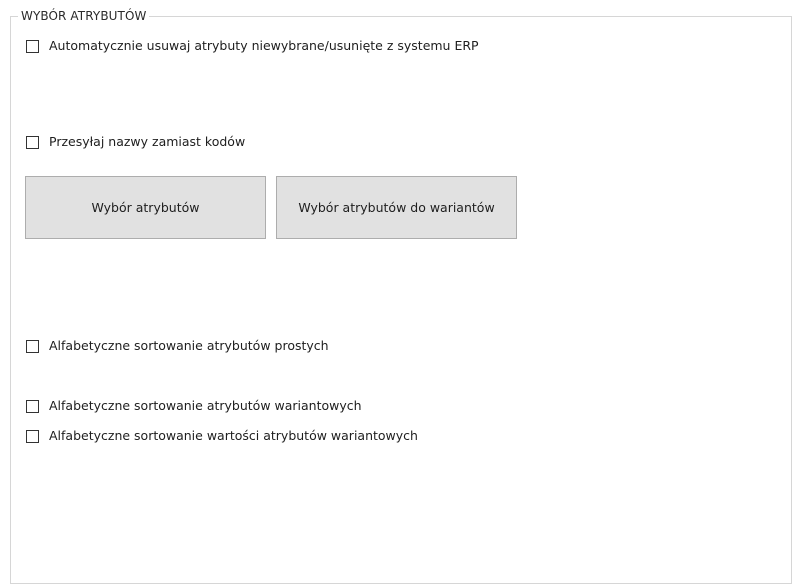 Image resolution: width=802 pixels, height=587 pixels. What do you see at coordinates (32, 142) in the screenshot?
I see `send-names-instead-of-codes-checkbox` at bounding box center [32, 142].